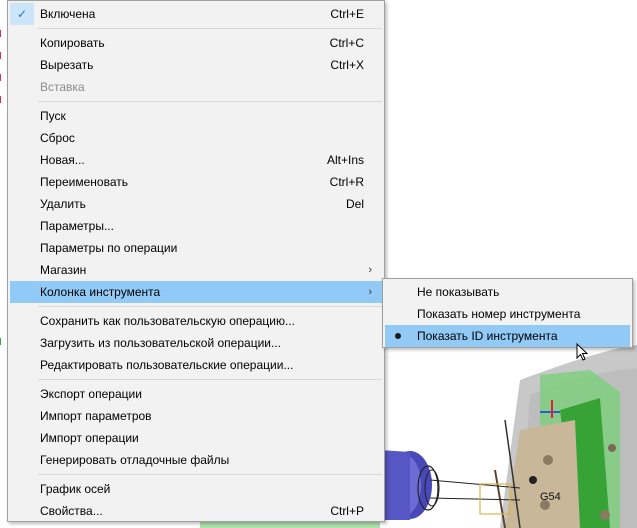 The image size is (637, 528). I want to click on menu-item-paste: Вставка, so click(196, 87).